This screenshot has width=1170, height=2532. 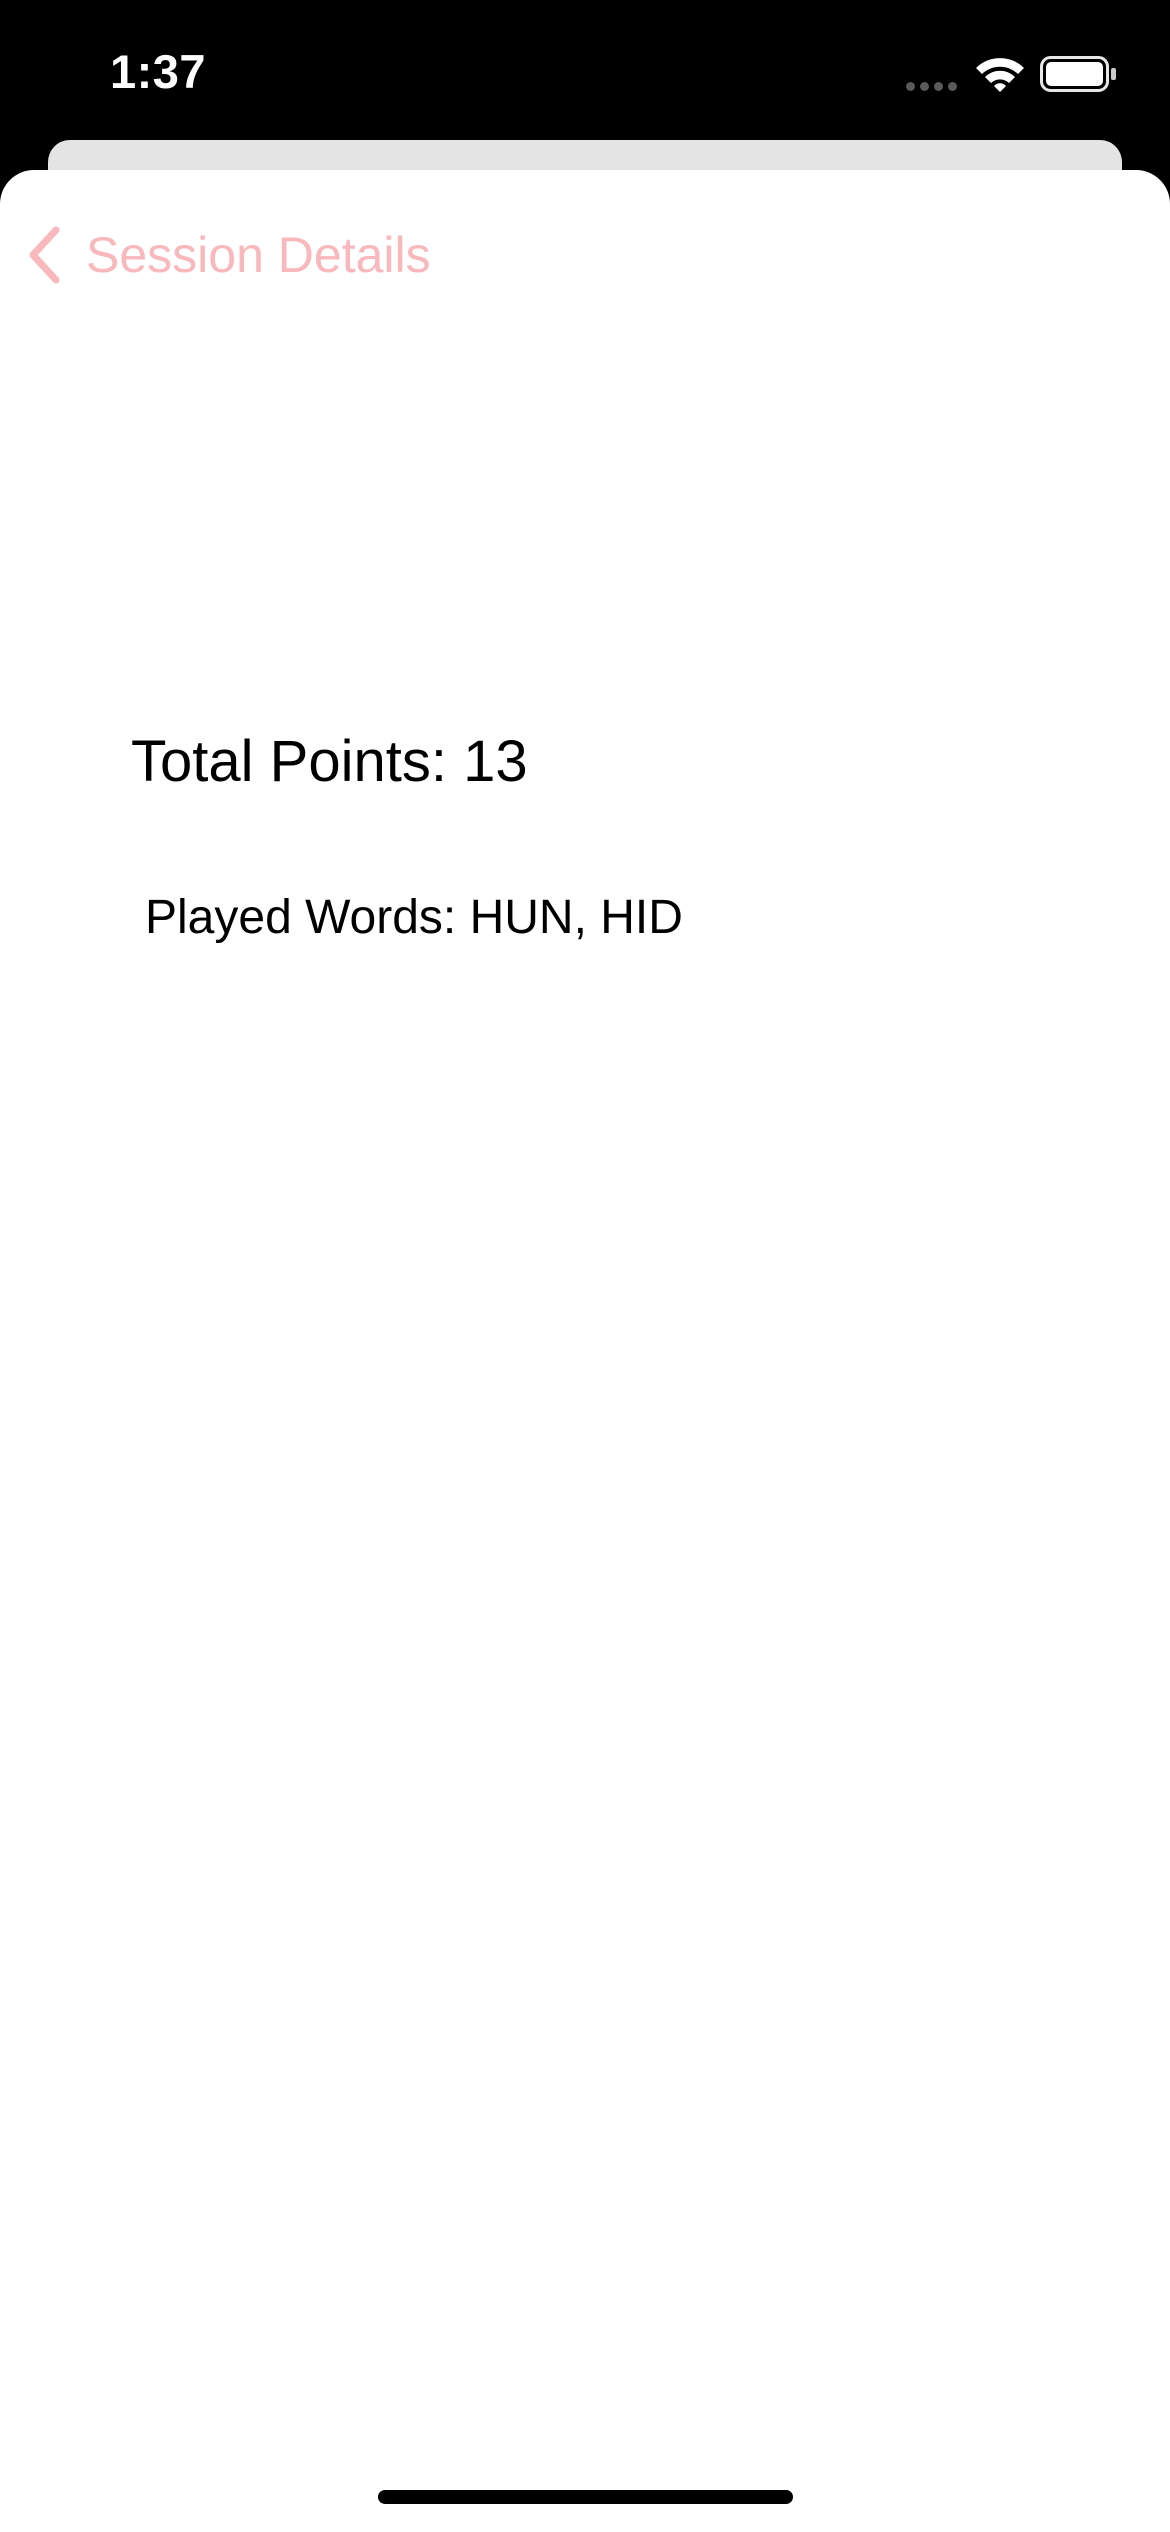 What do you see at coordinates (1078, 74) in the screenshot?
I see `battery-icon` at bounding box center [1078, 74].